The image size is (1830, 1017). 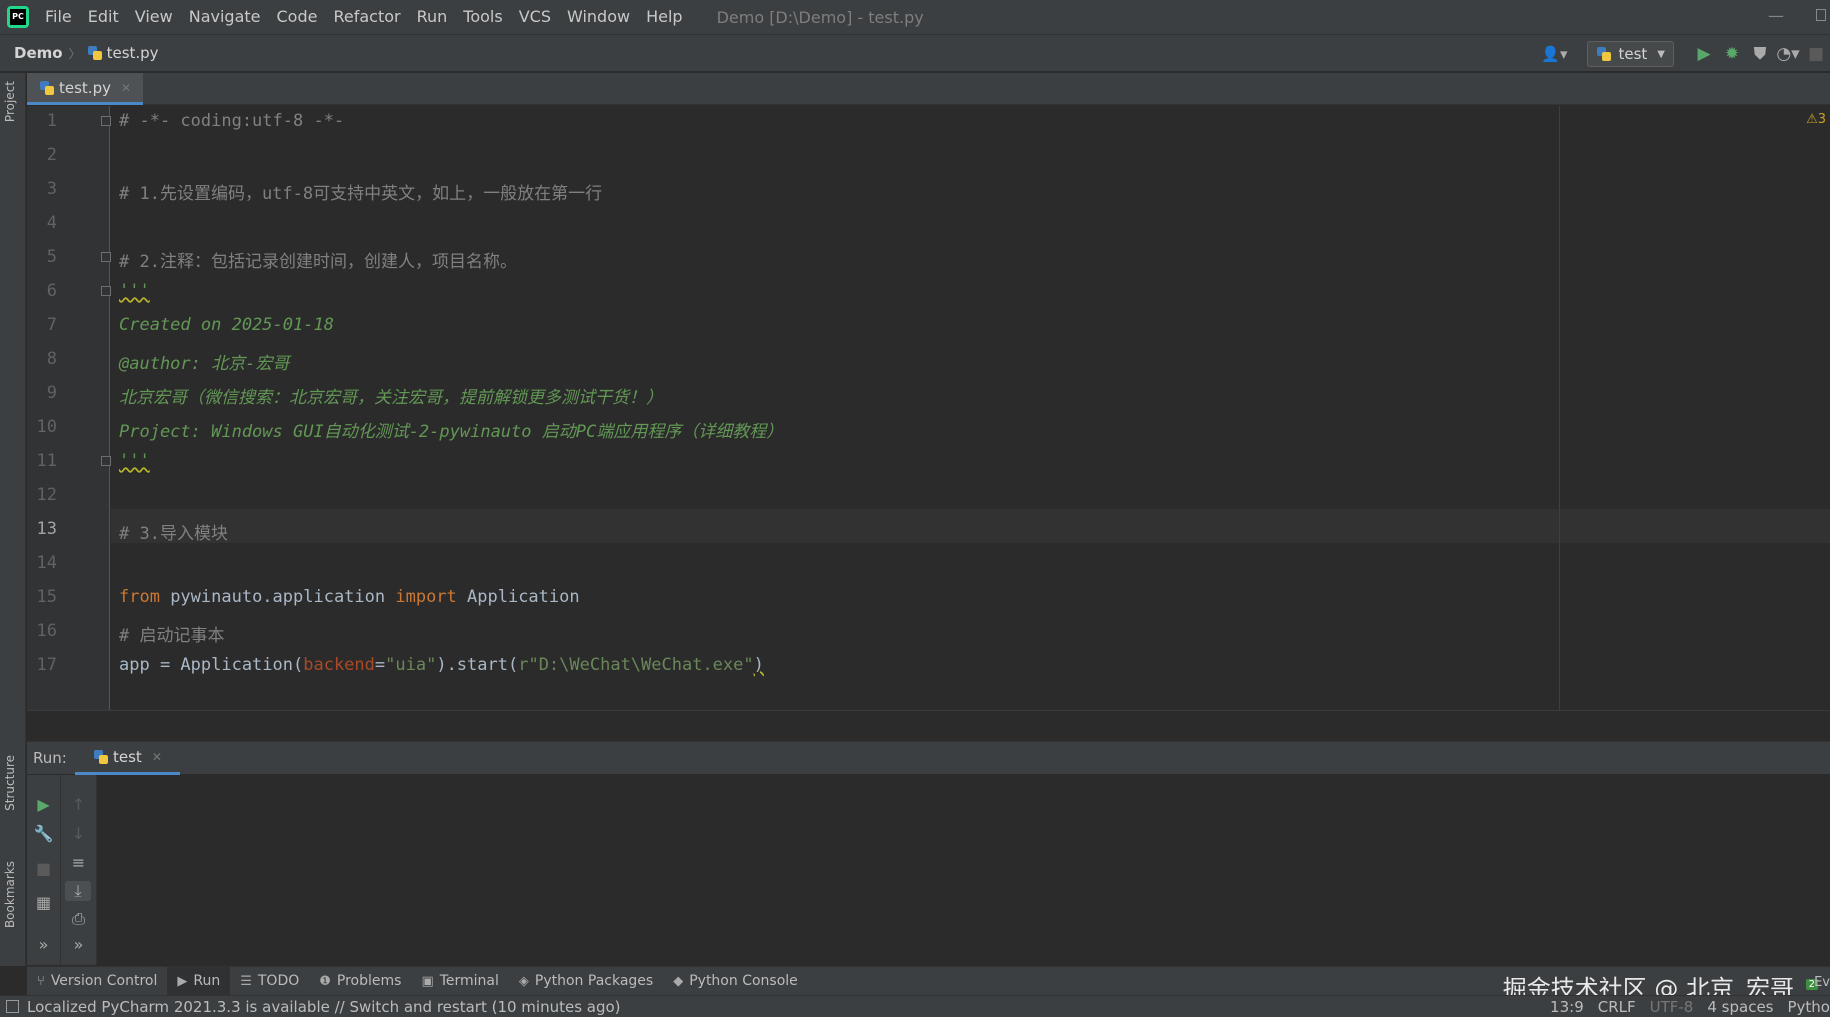 What do you see at coordinates (43, 833) in the screenshot?
I see `wrench-icon: 🔧` at bounding box center [43, 833].